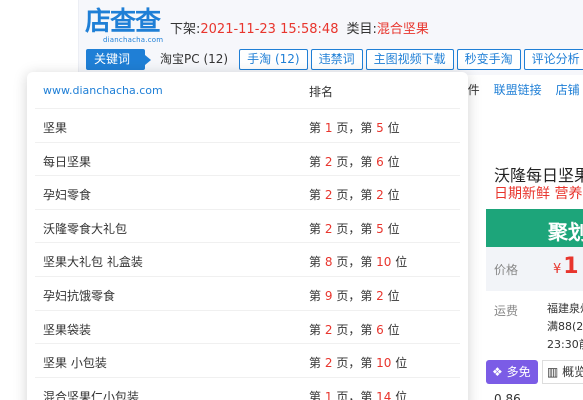 The height and width of the screenshot is (400, 583). I want to click on tab-video-download: 主图视频下载, so click(409, 59).